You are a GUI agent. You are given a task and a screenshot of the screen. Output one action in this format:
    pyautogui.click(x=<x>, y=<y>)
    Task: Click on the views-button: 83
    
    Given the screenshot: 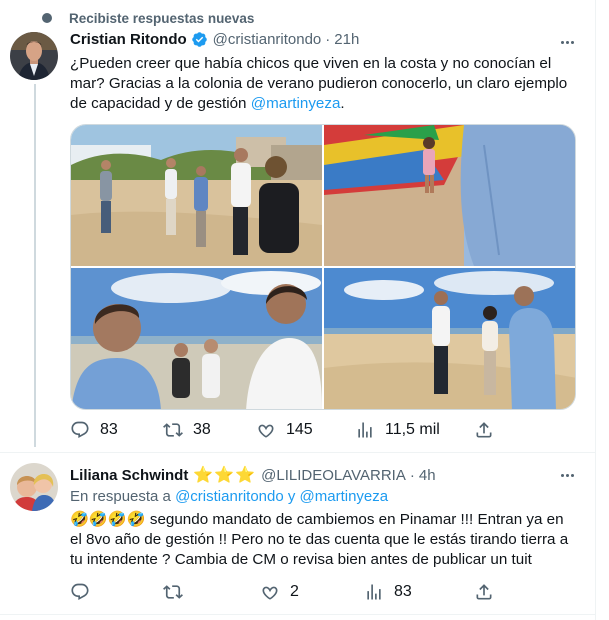 What is the action you would take?
    pyautogui.click(x=388, y=592)
    